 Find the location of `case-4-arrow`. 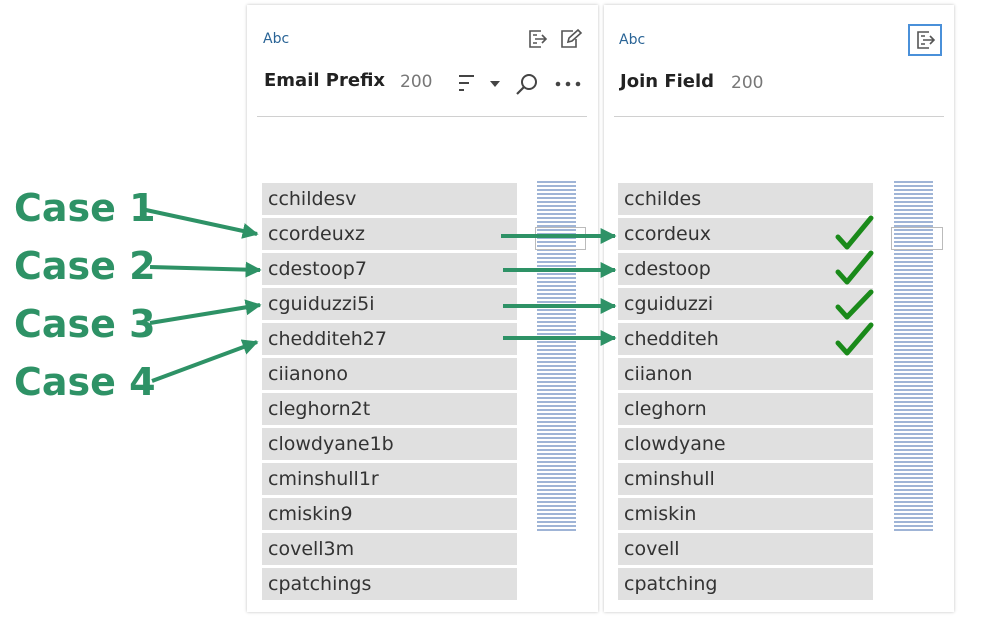

case-4-arrow is located at coordinates (205, 361).